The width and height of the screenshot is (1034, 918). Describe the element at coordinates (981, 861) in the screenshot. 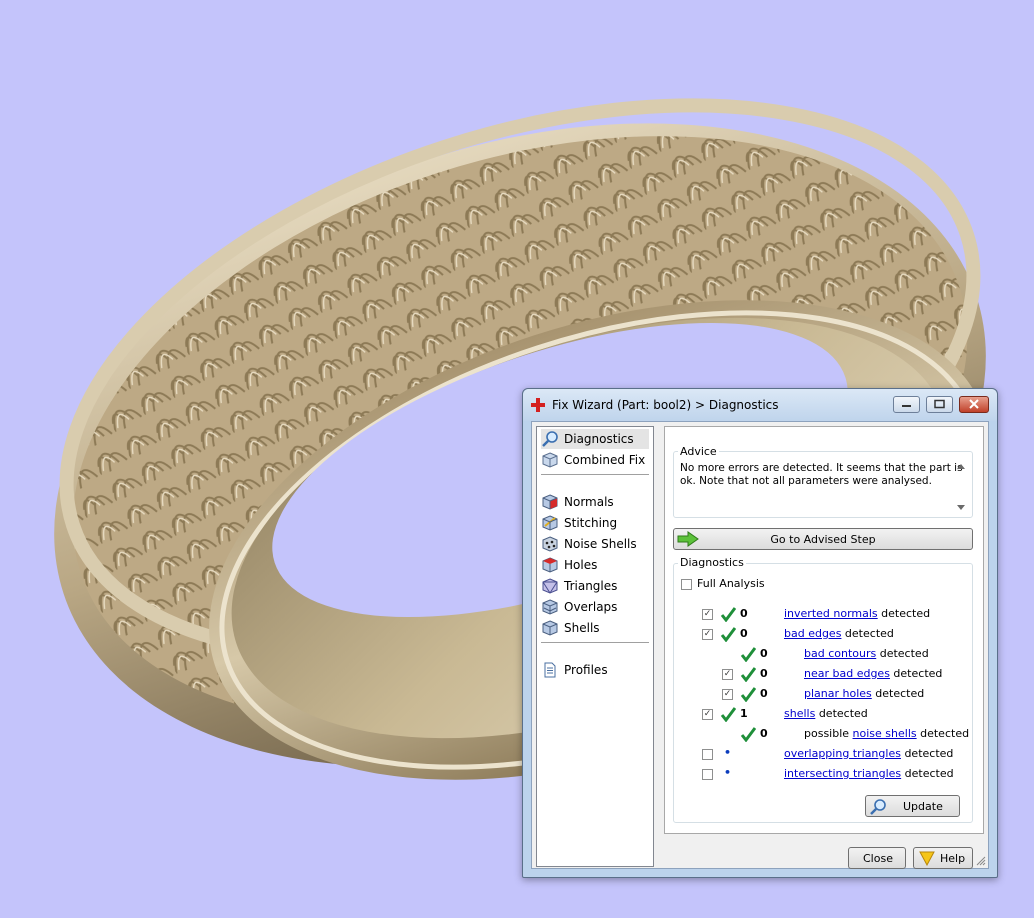

I see `resize-grip-icon` at that location.